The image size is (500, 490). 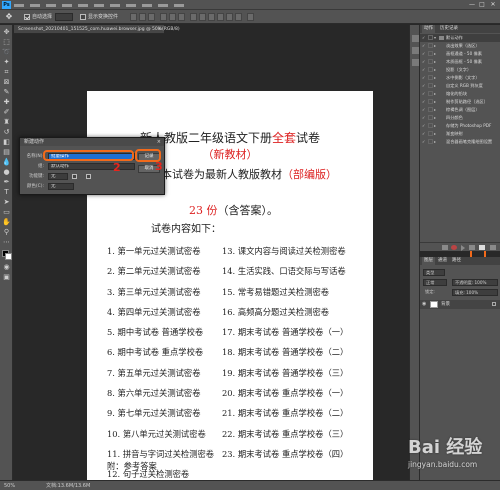 What do you see at coordinates (472, 247) in the screenshot?
I see `new-set-folder-icon` at bounding box center [472, 247].